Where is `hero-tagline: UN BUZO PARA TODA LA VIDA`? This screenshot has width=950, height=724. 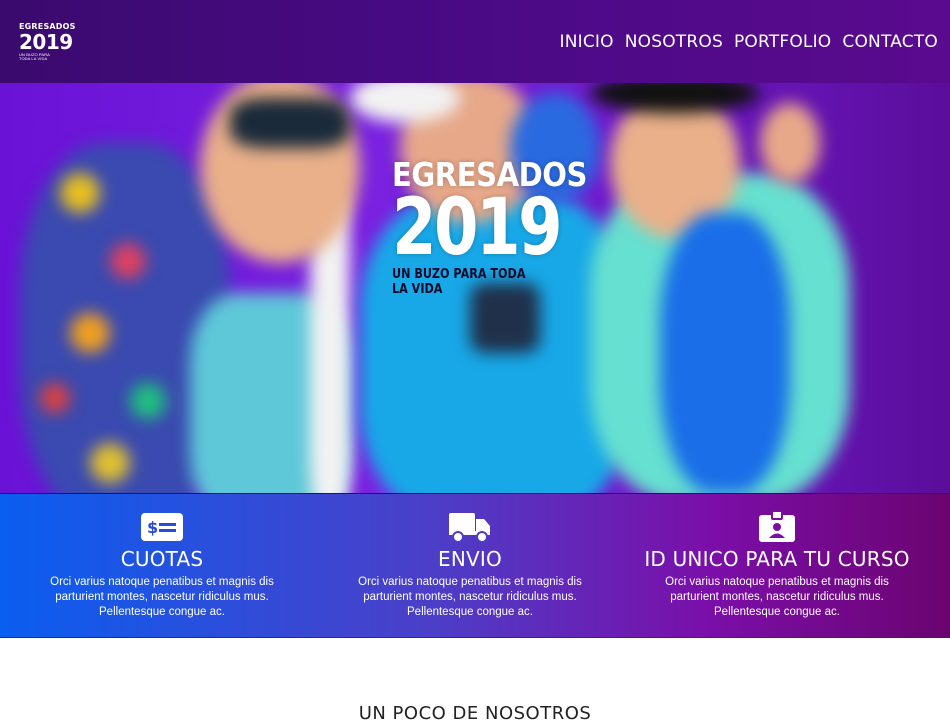 hero-tagline: UN BUZO PARA TODA LA VIDA is located at coordinates (459, 282).